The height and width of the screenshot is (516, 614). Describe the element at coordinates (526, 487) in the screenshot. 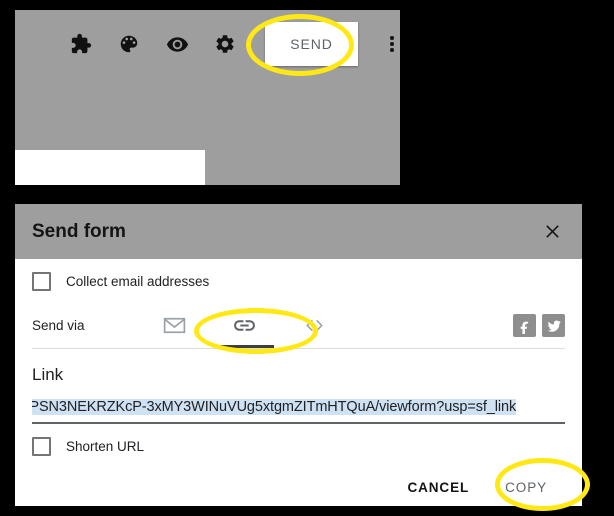

I see `copy-button: COPY` at that location.